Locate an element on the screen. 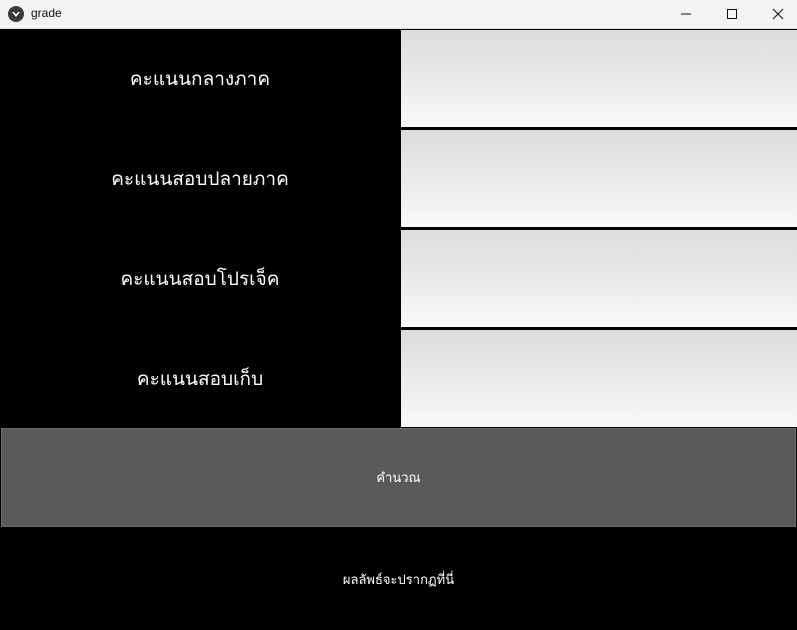 Image resolution: width=797 pixels, height=630 pixels. midterm-label: คะแนนกลางภาค is located at coordinates (200, 79).